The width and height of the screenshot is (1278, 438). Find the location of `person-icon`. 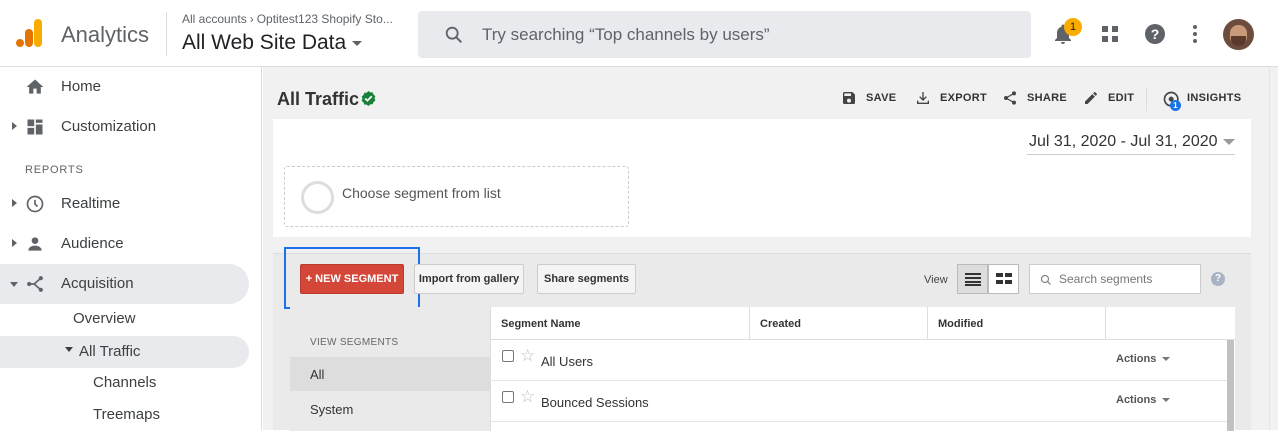

person-icon is located at coordinates (35, 244).